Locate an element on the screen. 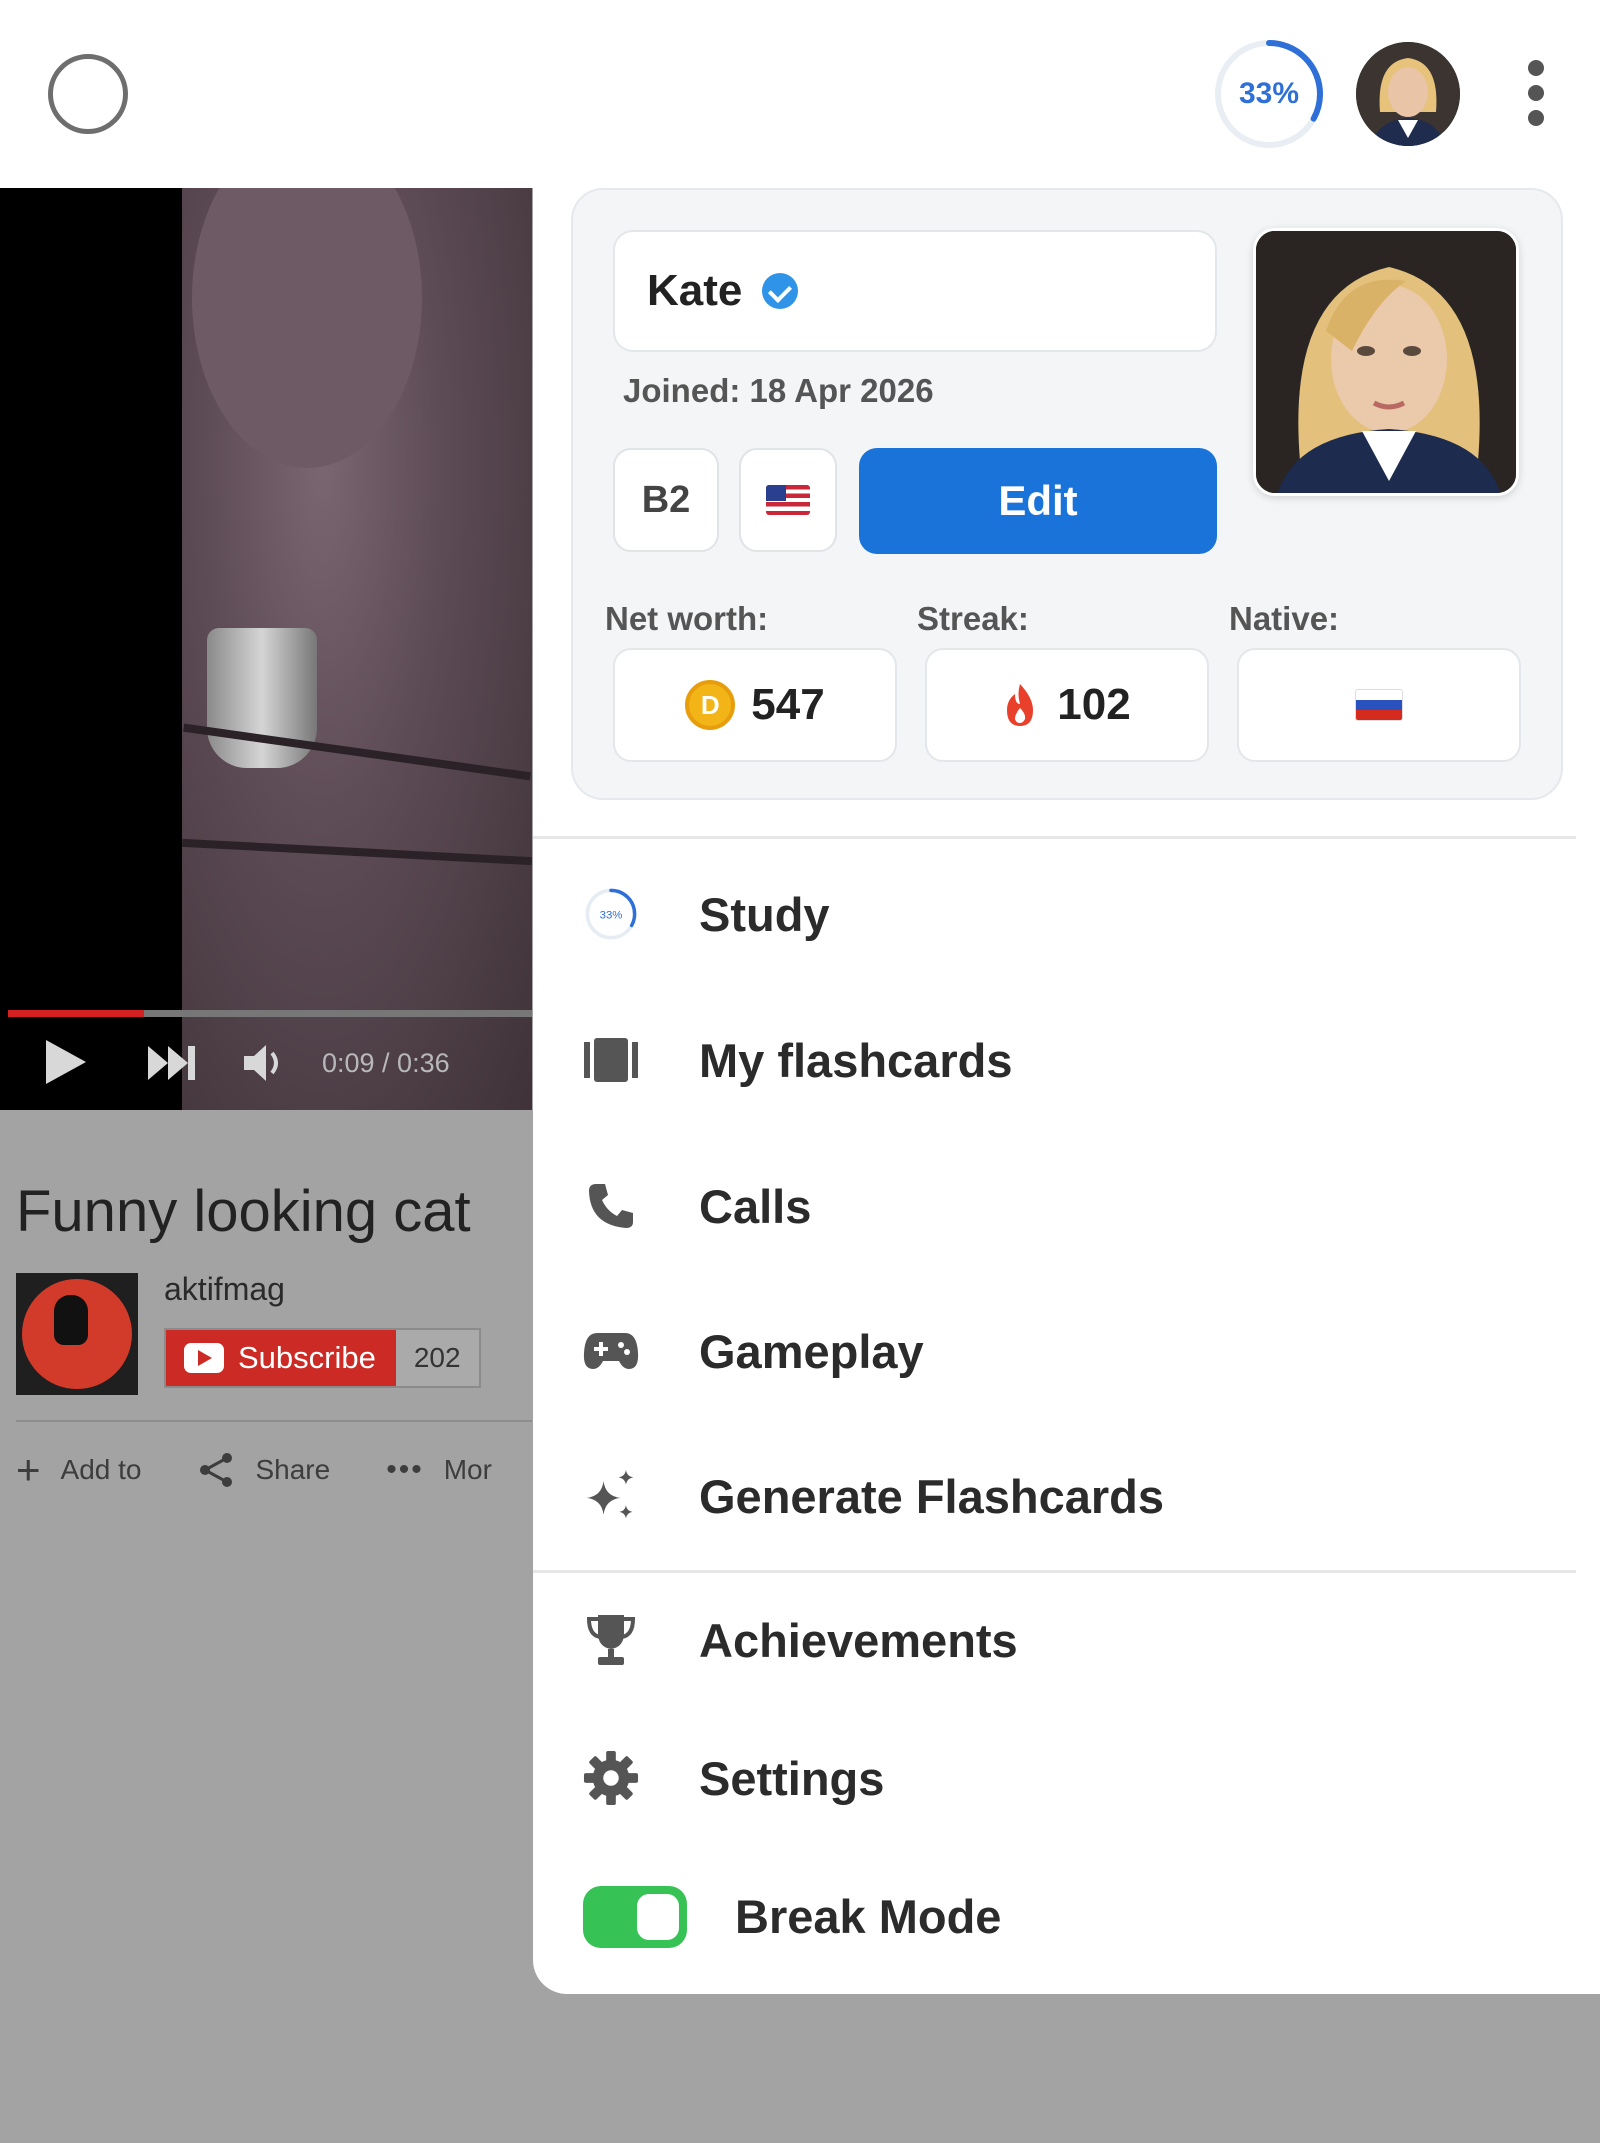 The image size is (1600, 2143). progress-ring-icon: 33% is located at coordinates (611, 914).